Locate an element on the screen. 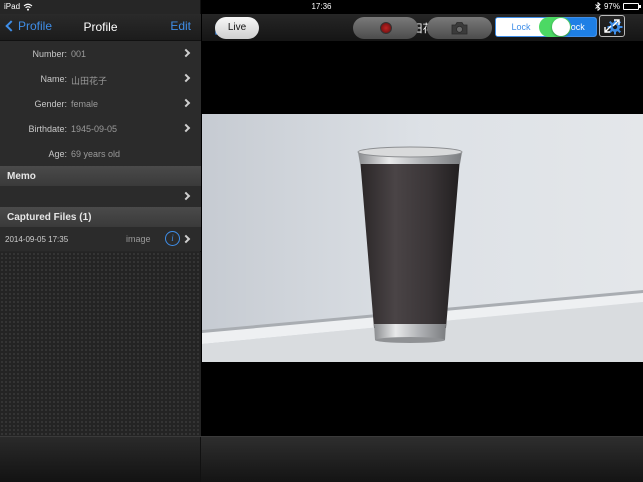  record-icon is located at coordinates (386, 28).